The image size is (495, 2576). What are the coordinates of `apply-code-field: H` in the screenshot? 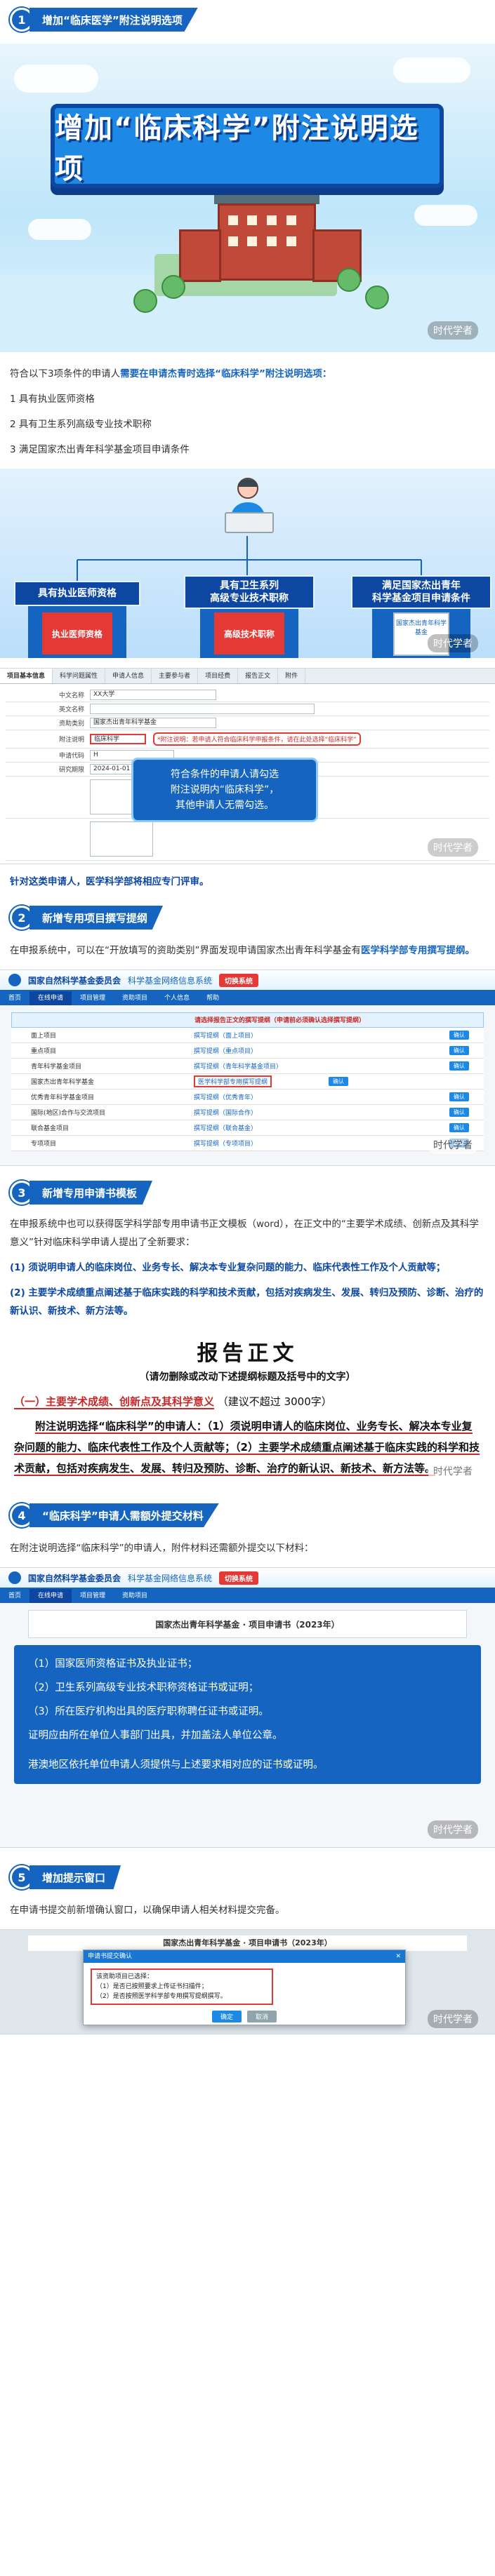 It's located at (132, 755).